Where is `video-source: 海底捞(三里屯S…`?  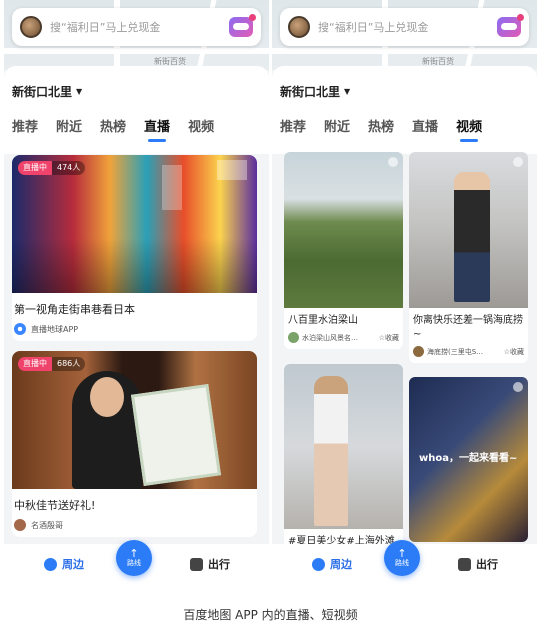
video-source: 海底捞(三里屯S… is located at coordinates (455, 351).